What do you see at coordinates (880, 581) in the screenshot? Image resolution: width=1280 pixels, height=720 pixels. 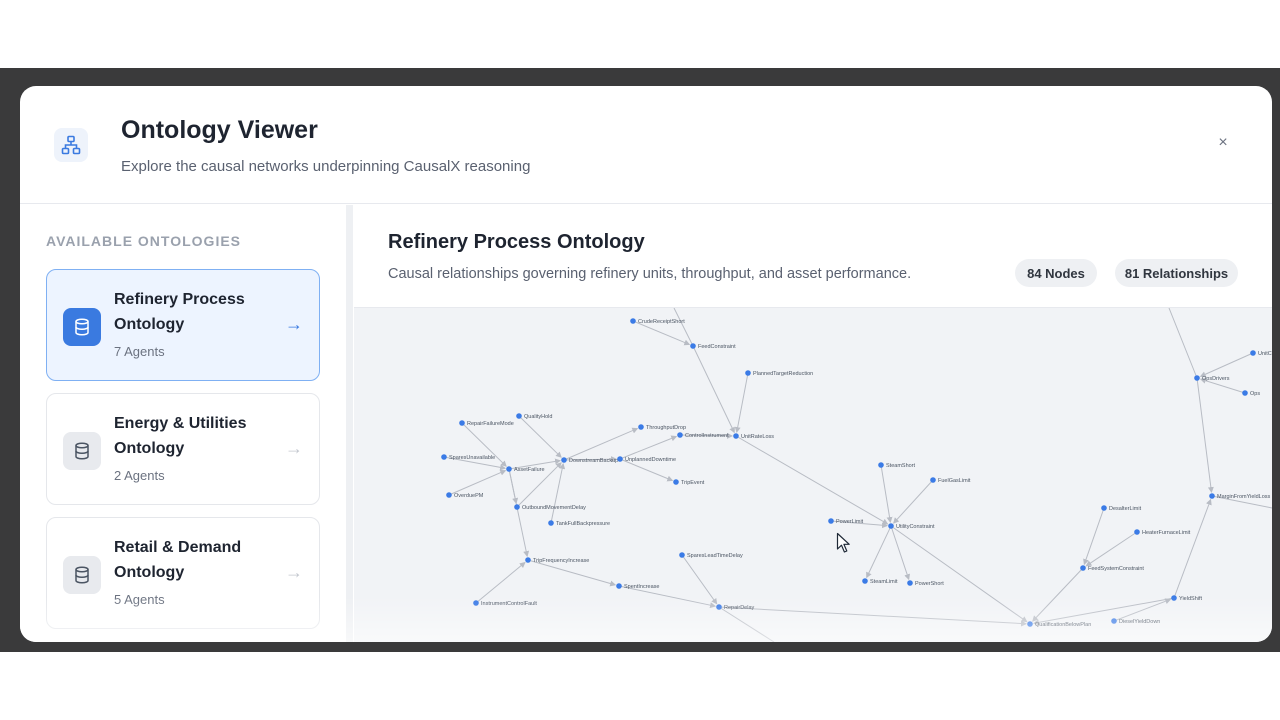 I see `graph-node: SteamLimit` at bounding box center [880, 581].